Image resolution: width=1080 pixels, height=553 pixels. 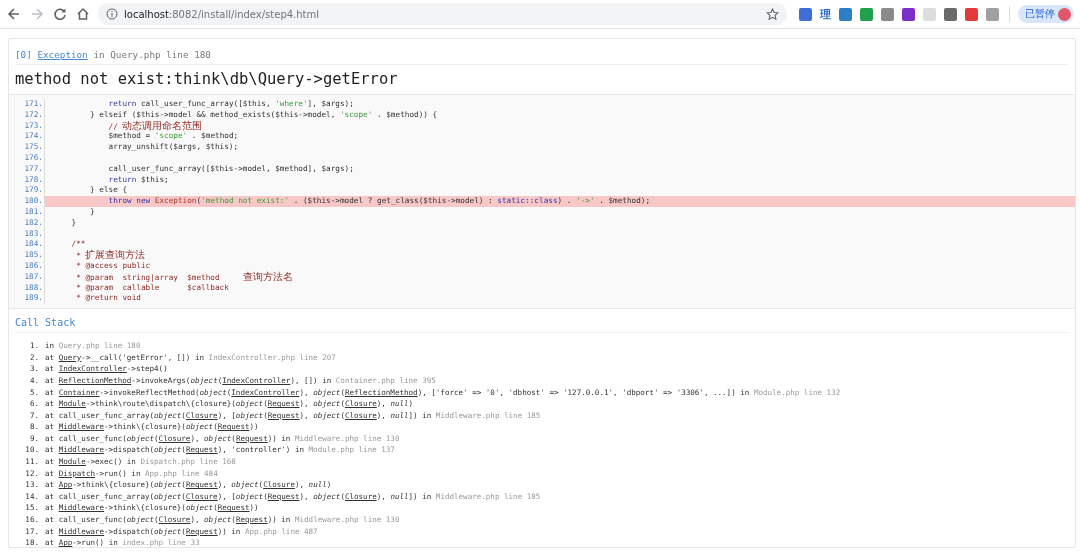 What do you see at coordinates (825, 14) in the screenshot?
I see `extension-icon: 理` at bounding box center [825, 14].